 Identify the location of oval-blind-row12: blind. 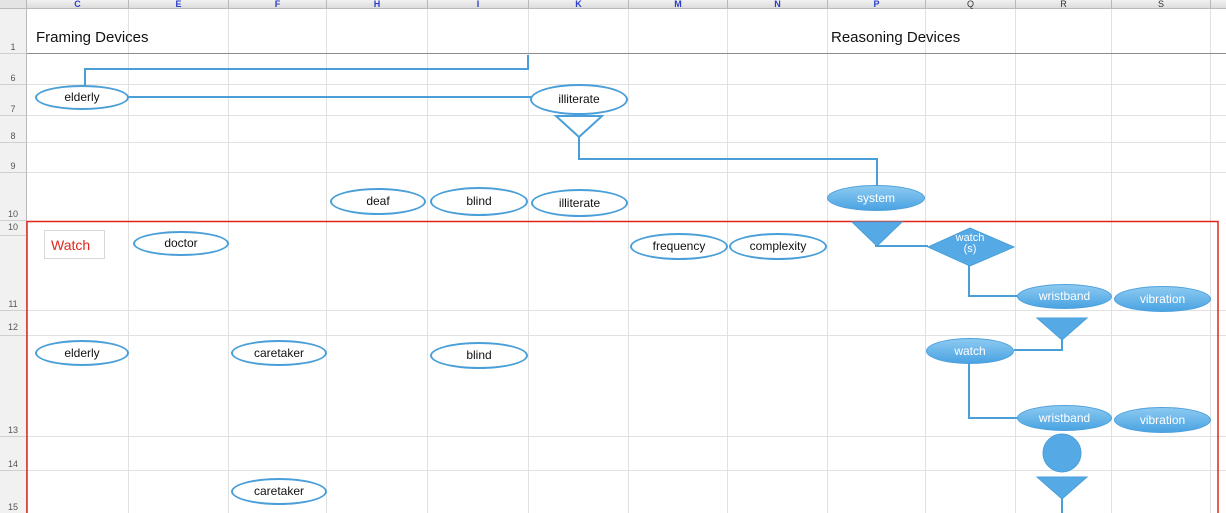
(479, 355).